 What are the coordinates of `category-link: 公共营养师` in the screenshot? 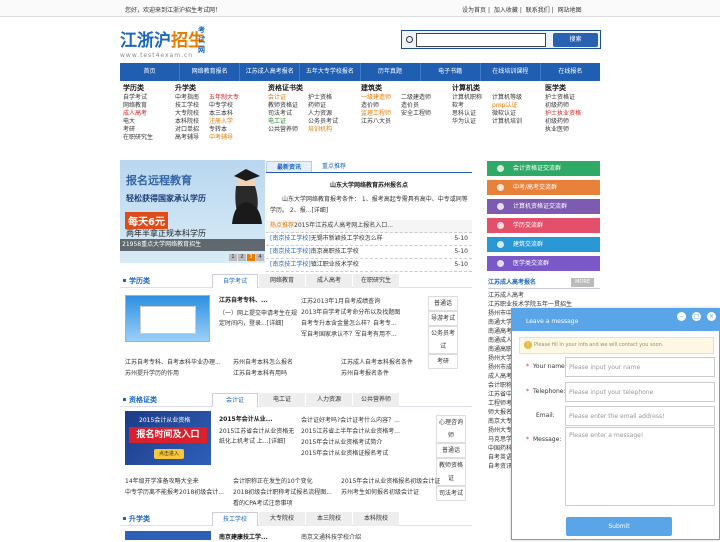 It's located at (283, 130).